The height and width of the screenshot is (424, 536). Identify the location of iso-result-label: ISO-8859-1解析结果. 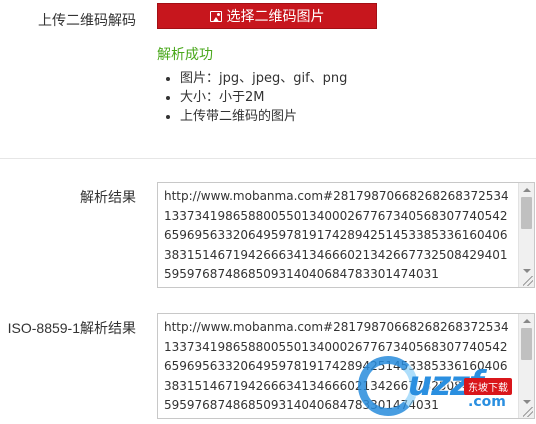
(71, 328).